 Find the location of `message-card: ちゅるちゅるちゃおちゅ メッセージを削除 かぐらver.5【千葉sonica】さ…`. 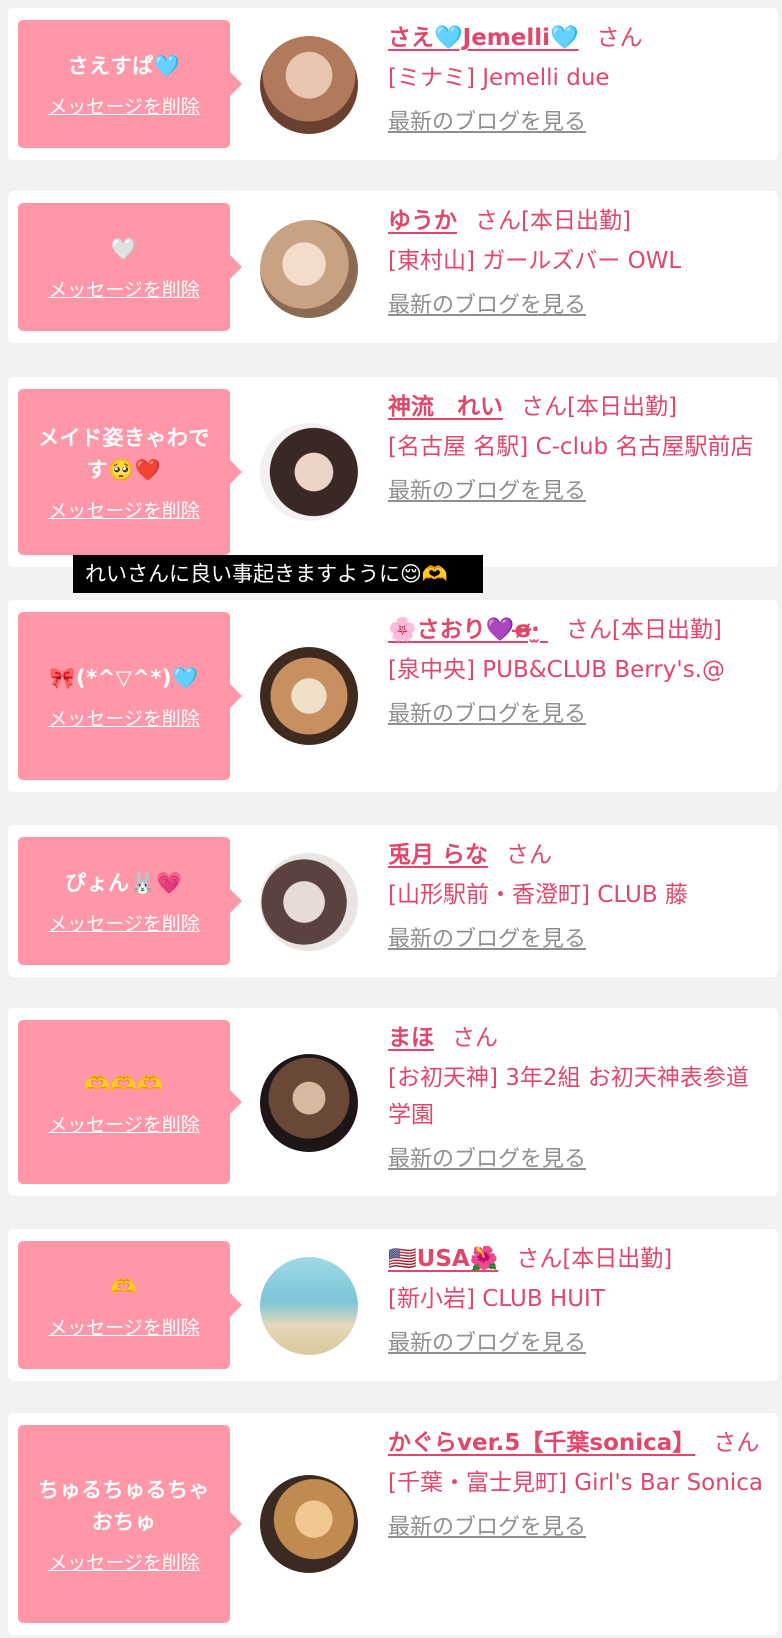

message-card: ちゅるちゅるちゃおちゅ メッセージを削除 かぐらver.5【千葉sonica】さ… is located at coordinates (393, 1524).